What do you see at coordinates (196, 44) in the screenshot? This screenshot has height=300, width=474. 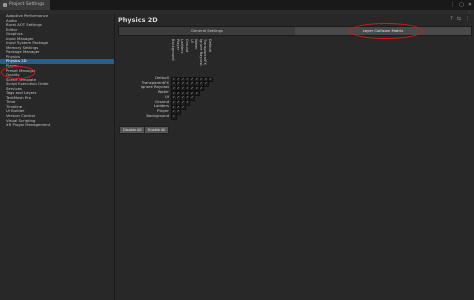 I see `matrix-column-label: Water` at bounding box center [196, 44].